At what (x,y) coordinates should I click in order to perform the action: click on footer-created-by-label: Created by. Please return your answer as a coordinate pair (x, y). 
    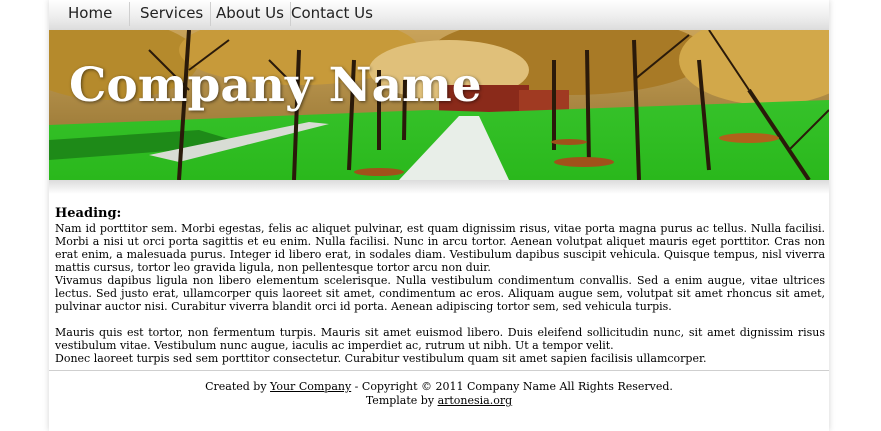
    Looking at the image, I should click on (238, 386).